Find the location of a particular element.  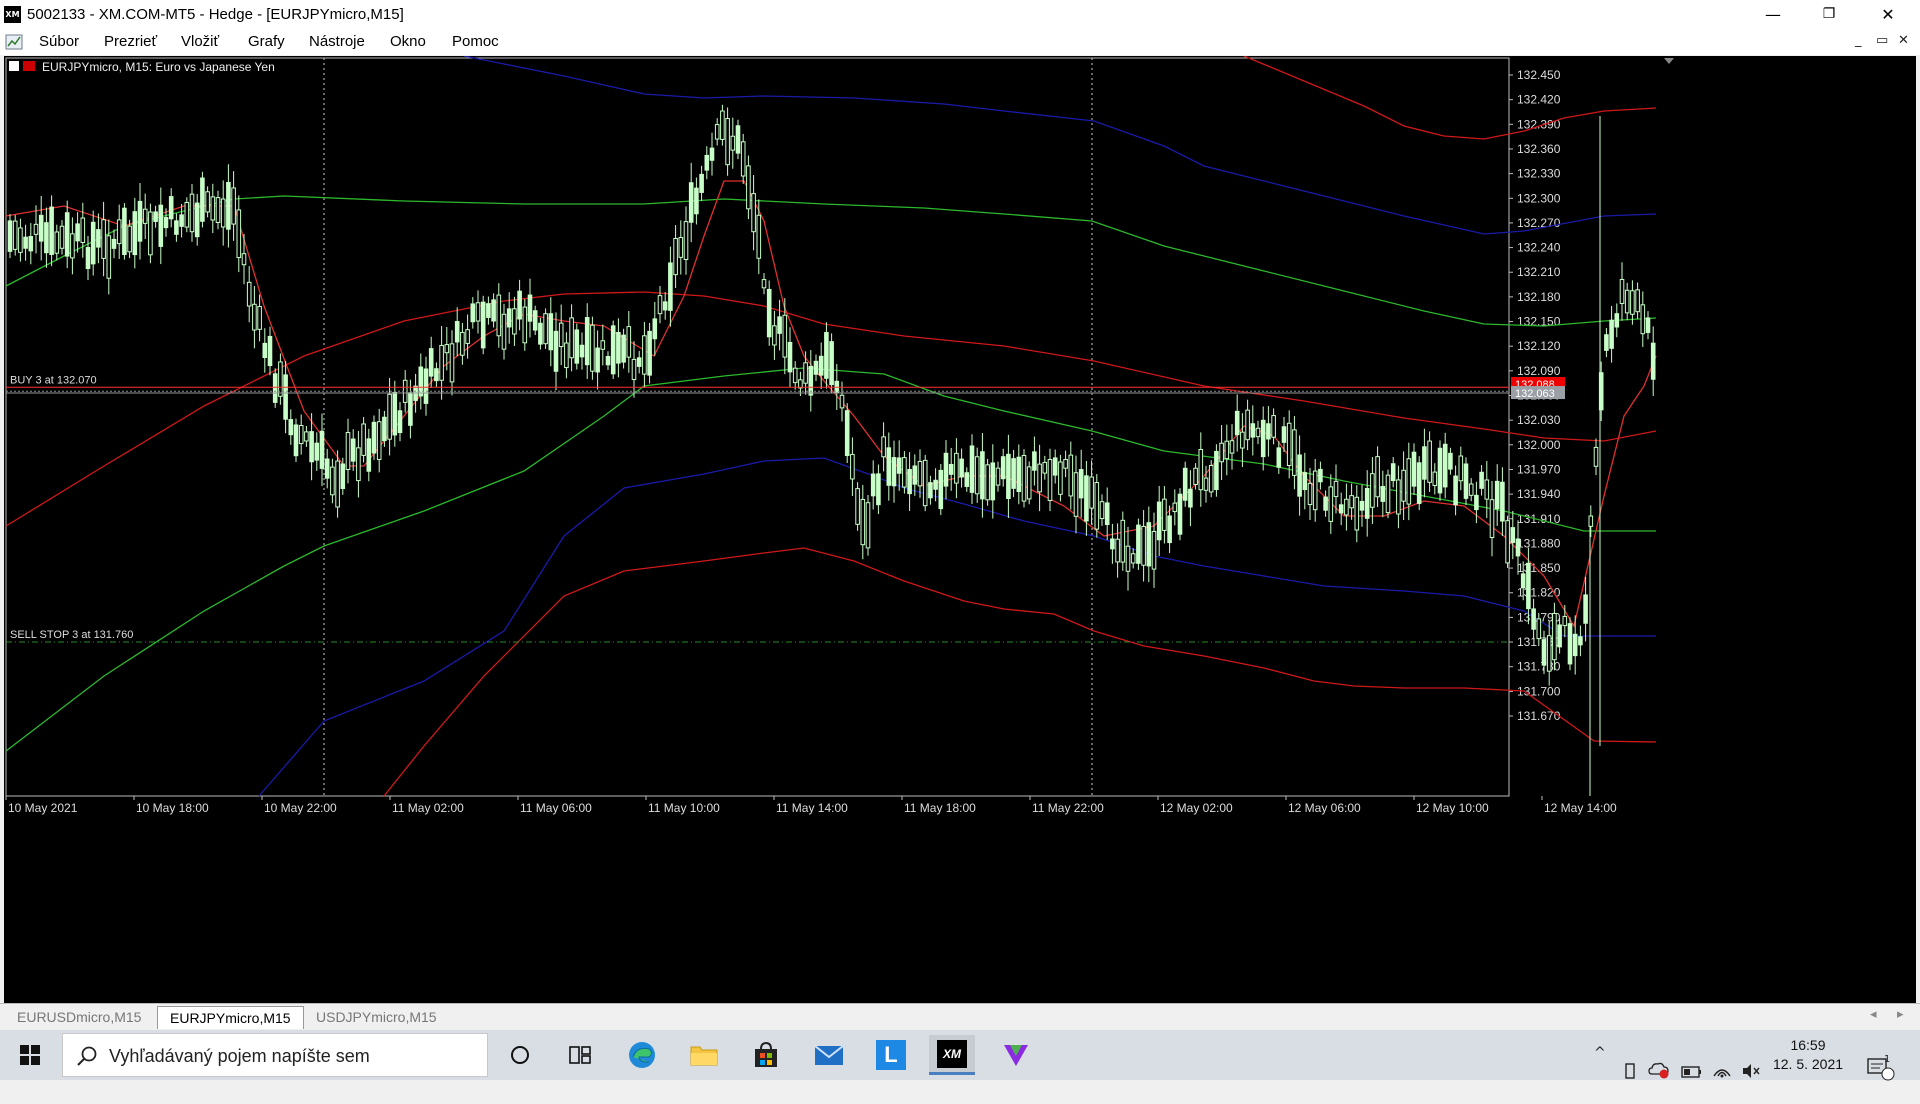

close-button: ✕ is located at coordinates (1888, 14).